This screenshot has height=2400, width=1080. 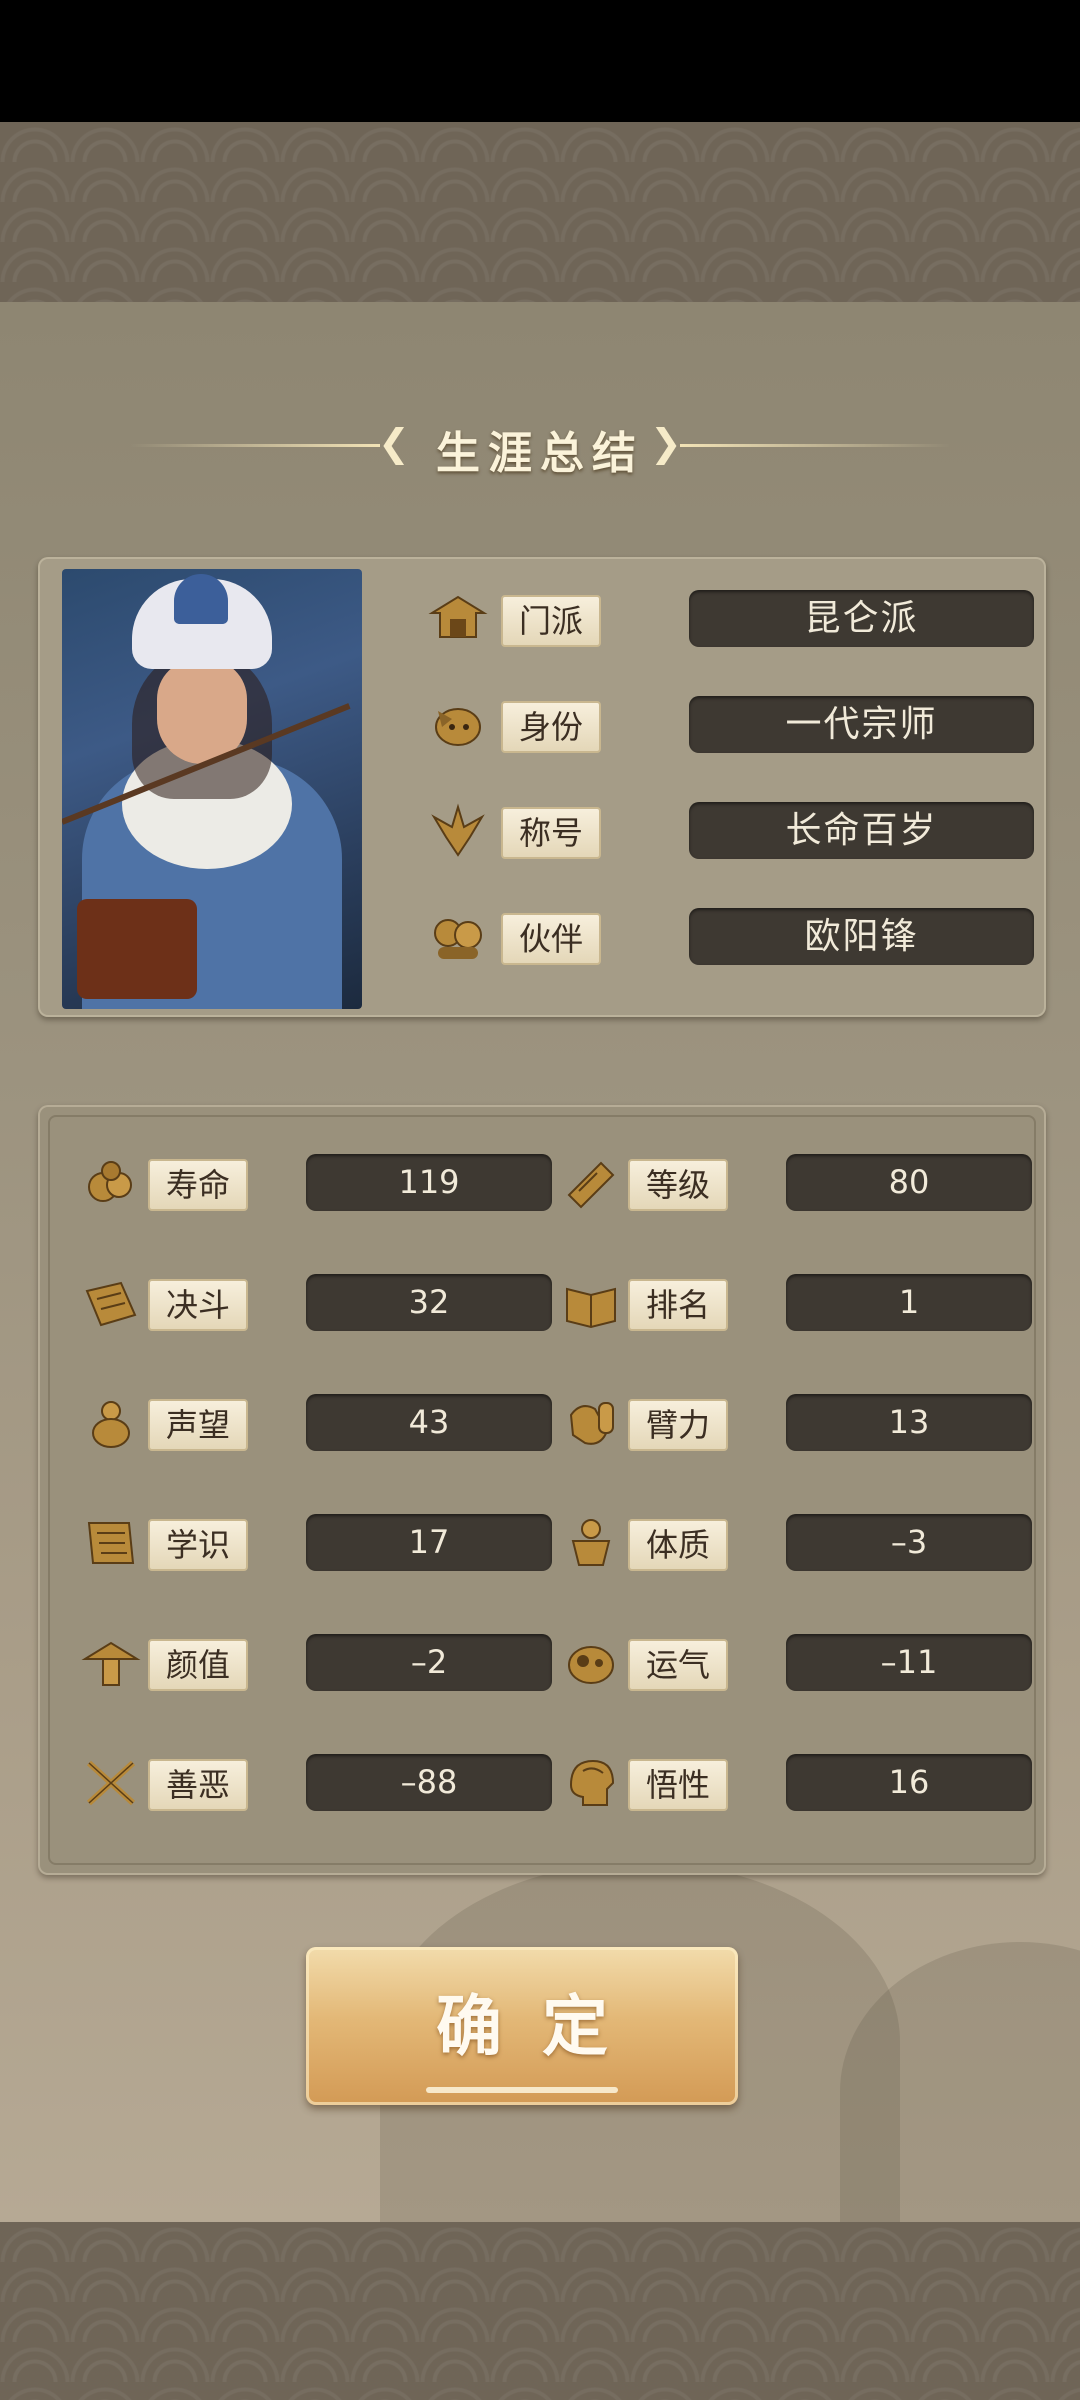 I want to click on stat-value: 17, so click(x=429, y=1542).